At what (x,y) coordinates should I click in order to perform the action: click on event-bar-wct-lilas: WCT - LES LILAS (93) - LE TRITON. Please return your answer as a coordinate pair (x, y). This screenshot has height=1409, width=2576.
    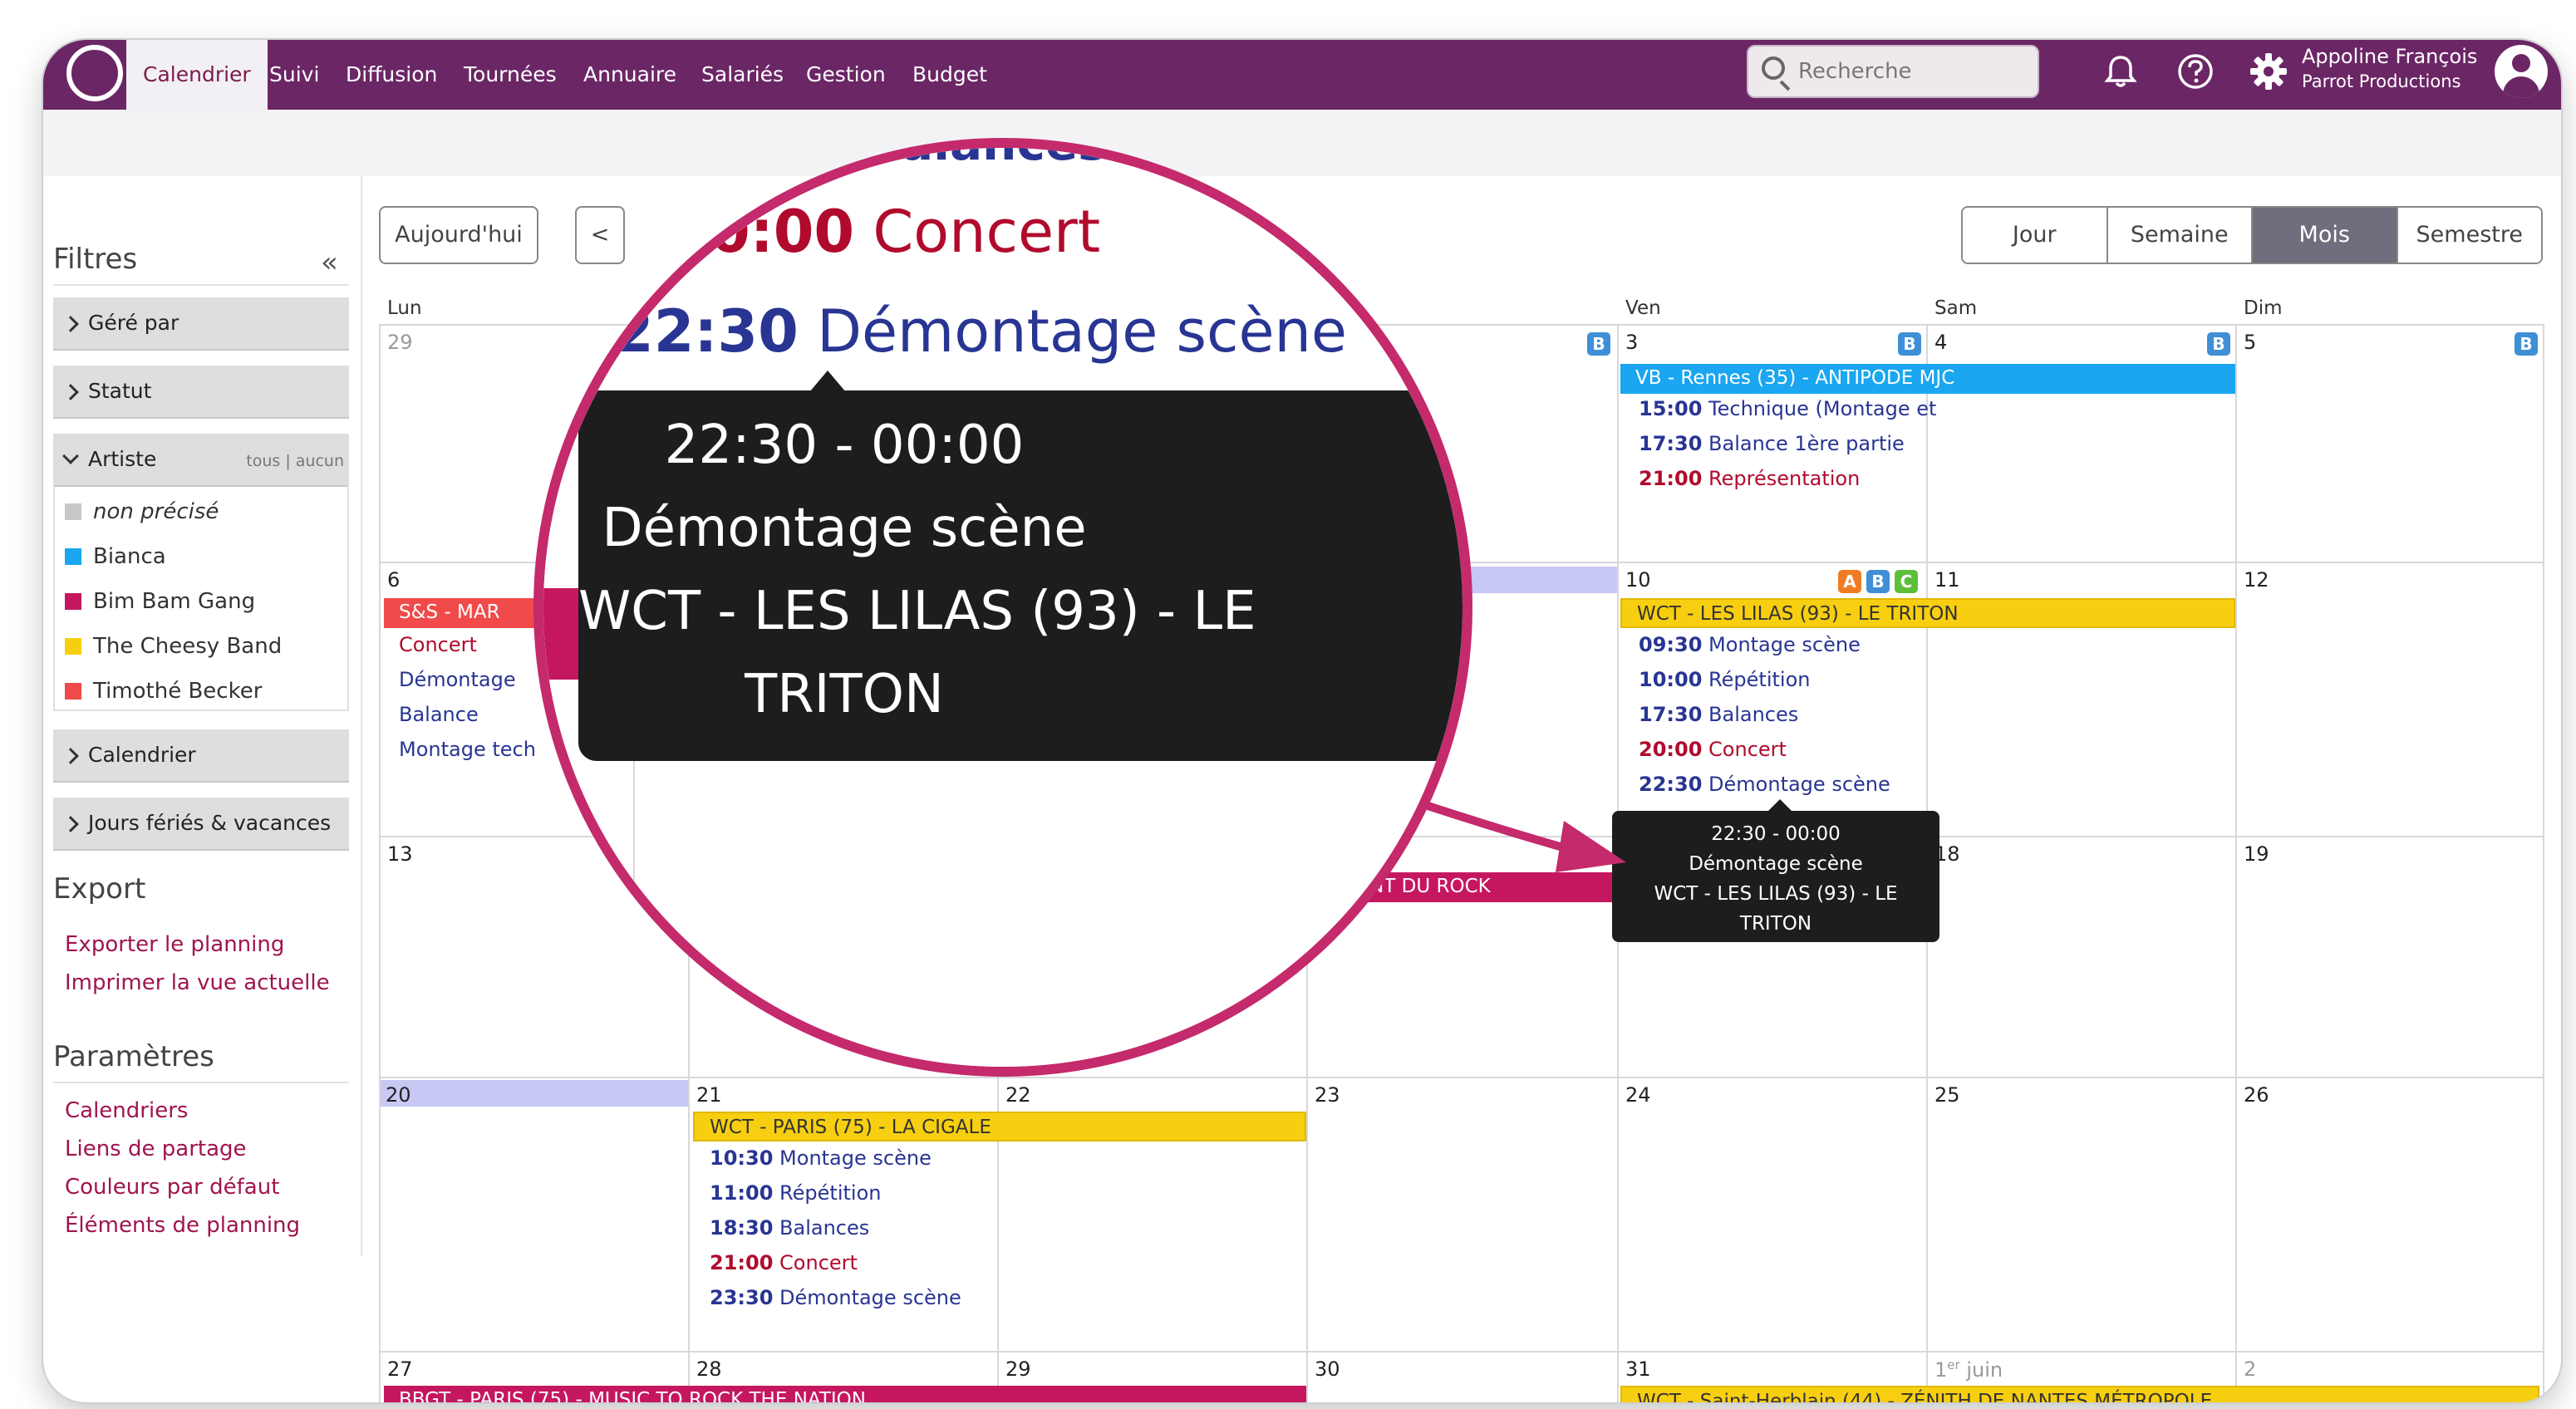
    Looking at the image, I should click on (1927, 613).